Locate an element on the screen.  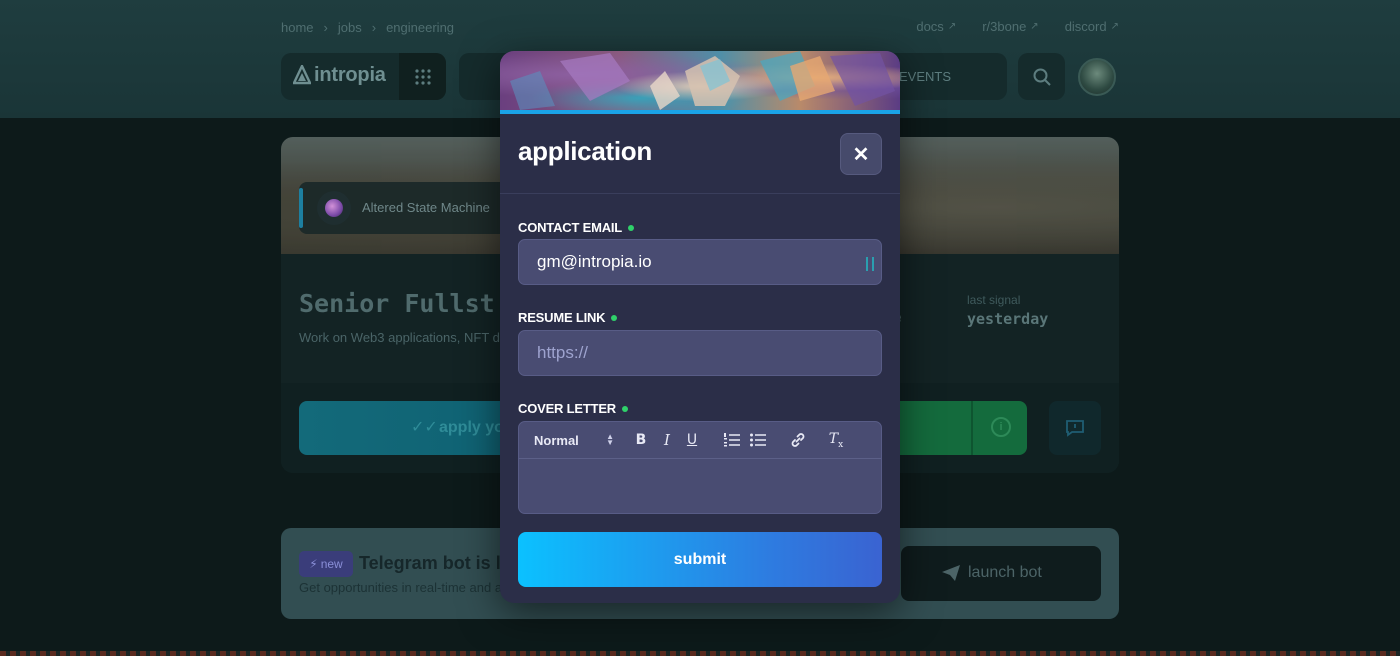
apply-button: ✓✓ apply yo is located at coordinates (414, 428).